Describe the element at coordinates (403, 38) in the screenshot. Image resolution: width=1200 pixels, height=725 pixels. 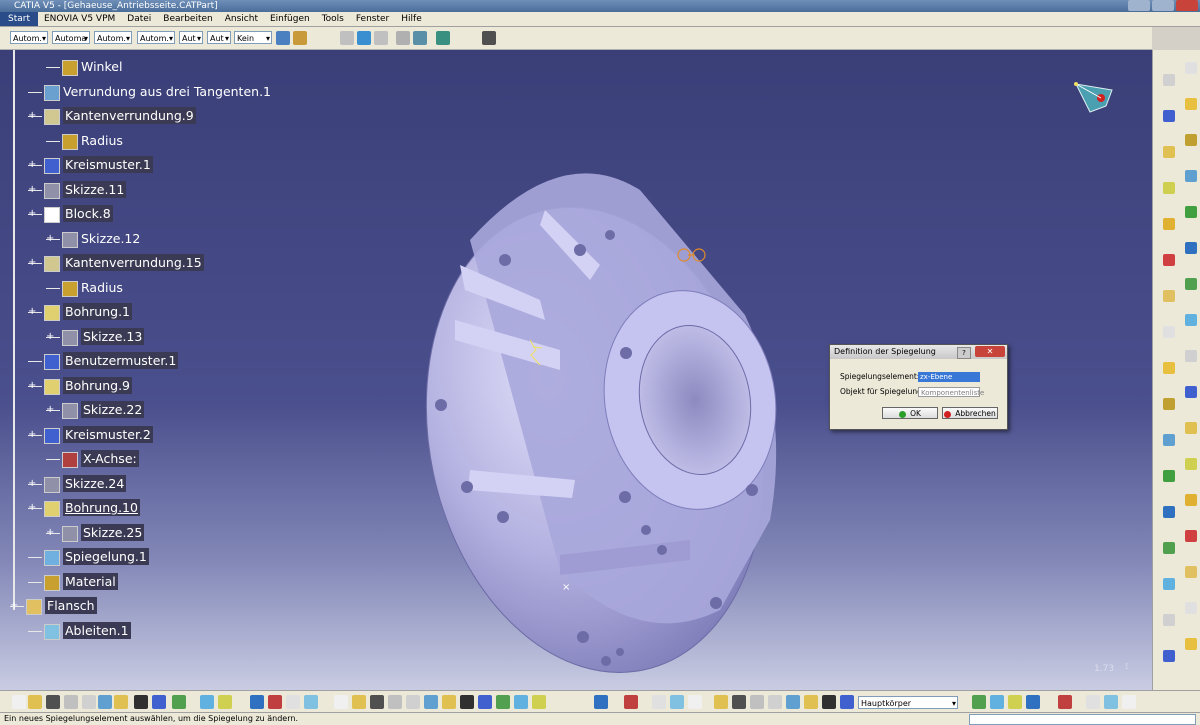
I see `boolean-icon` at that location.